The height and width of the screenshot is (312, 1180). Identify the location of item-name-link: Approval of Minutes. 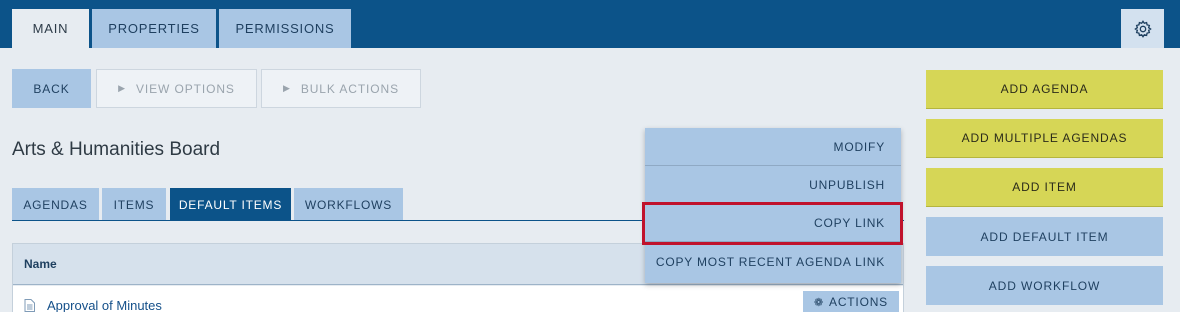
(104, 305).